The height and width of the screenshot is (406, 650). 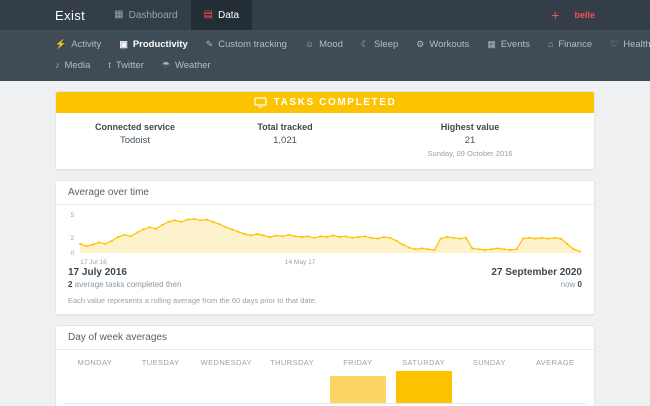 I want to click on dow-bar-cell-monday, so click(x=95, y=386).